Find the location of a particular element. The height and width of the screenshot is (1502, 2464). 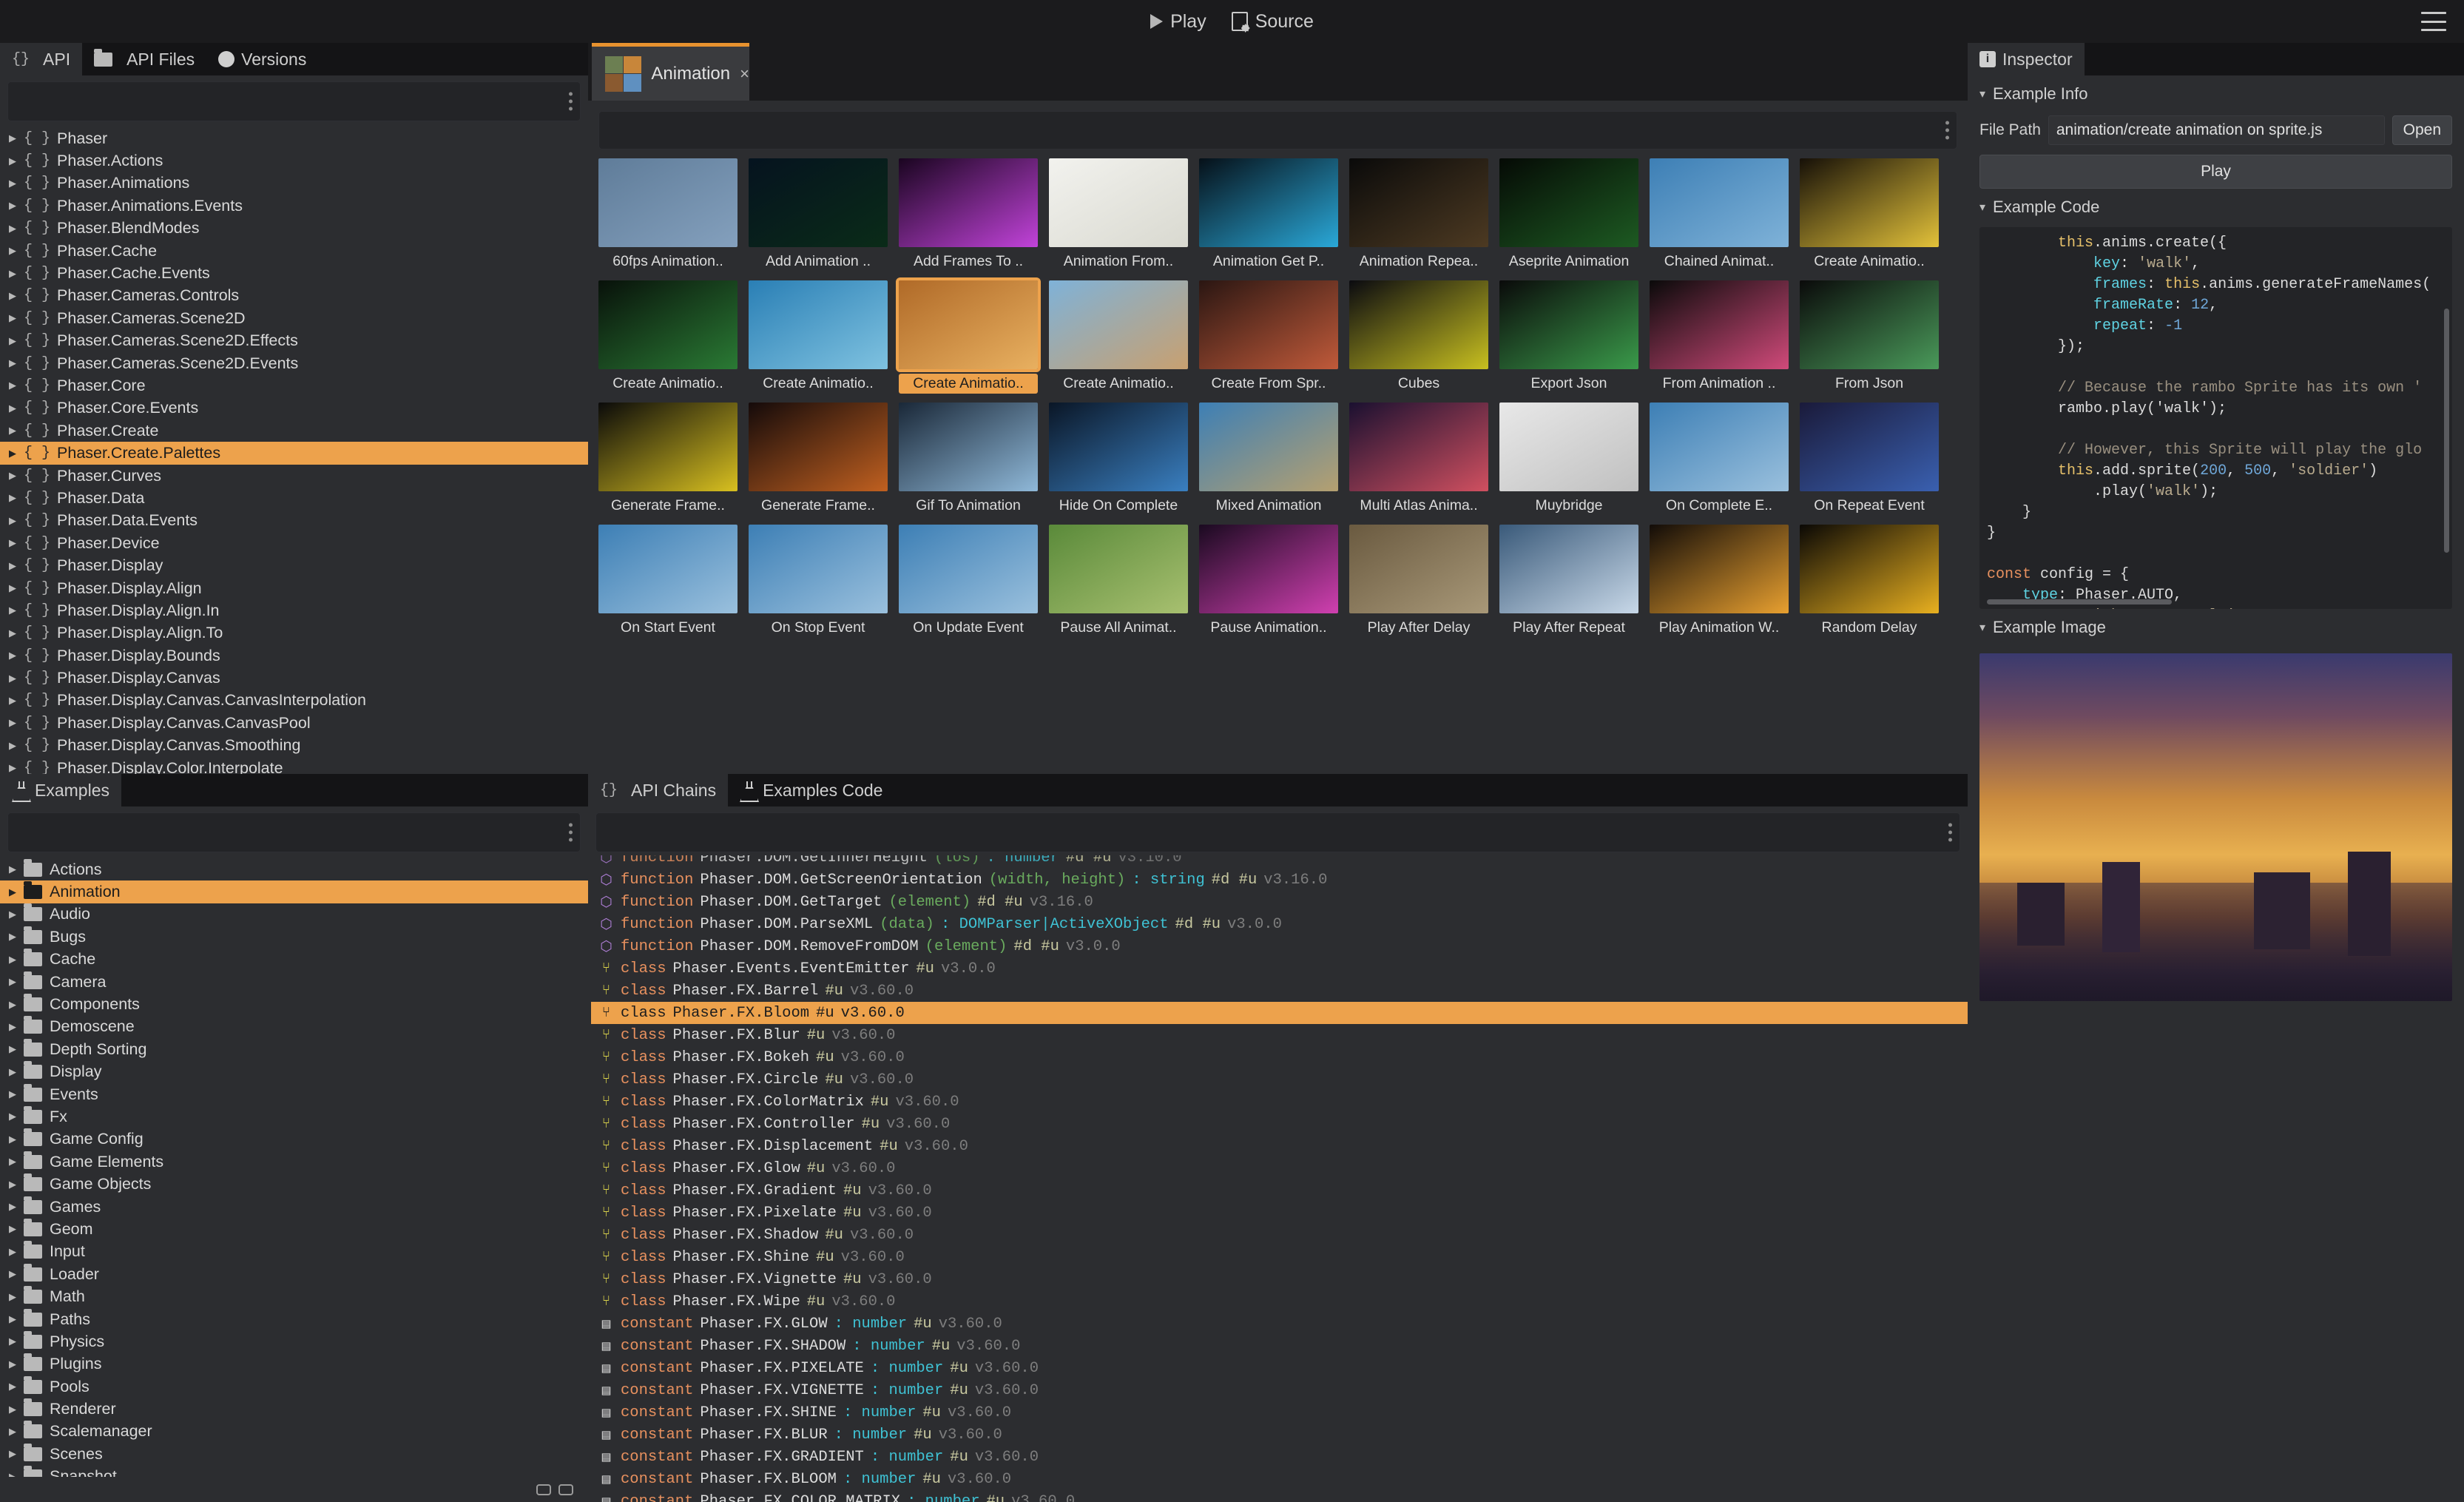

api-chain-row: ⑂ class Phaser.FX.Glow #u v3.60.0 is located at coordinates (1280, 1168).